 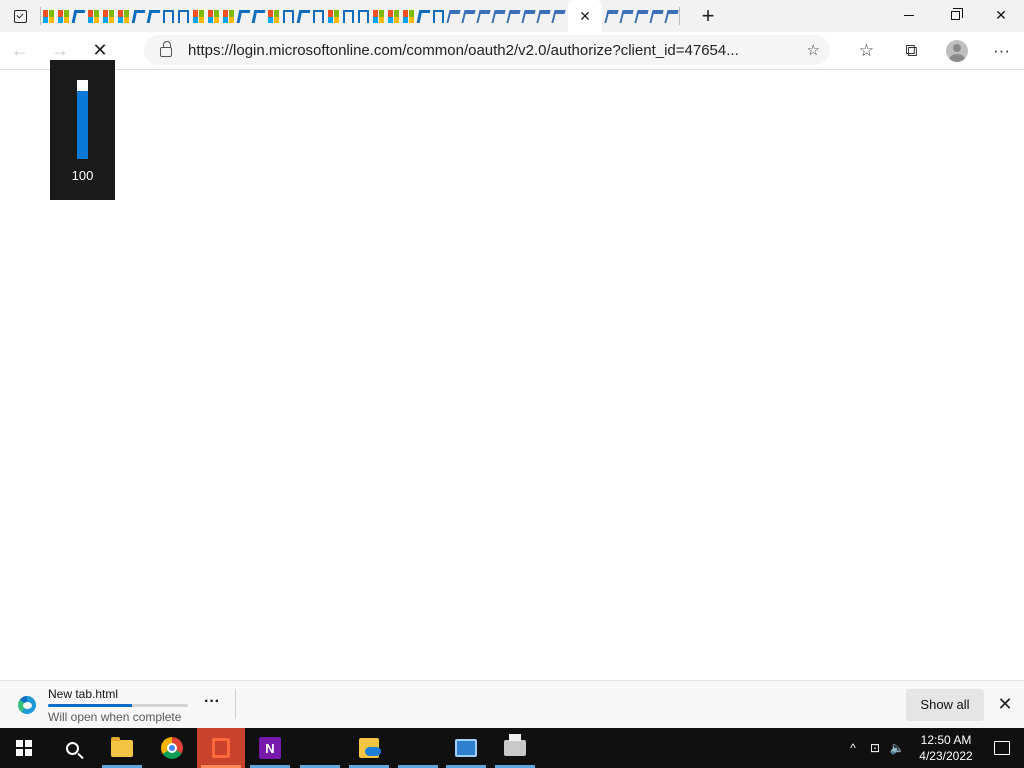 I want to click on folder-icon, so click(x=122, y=746).